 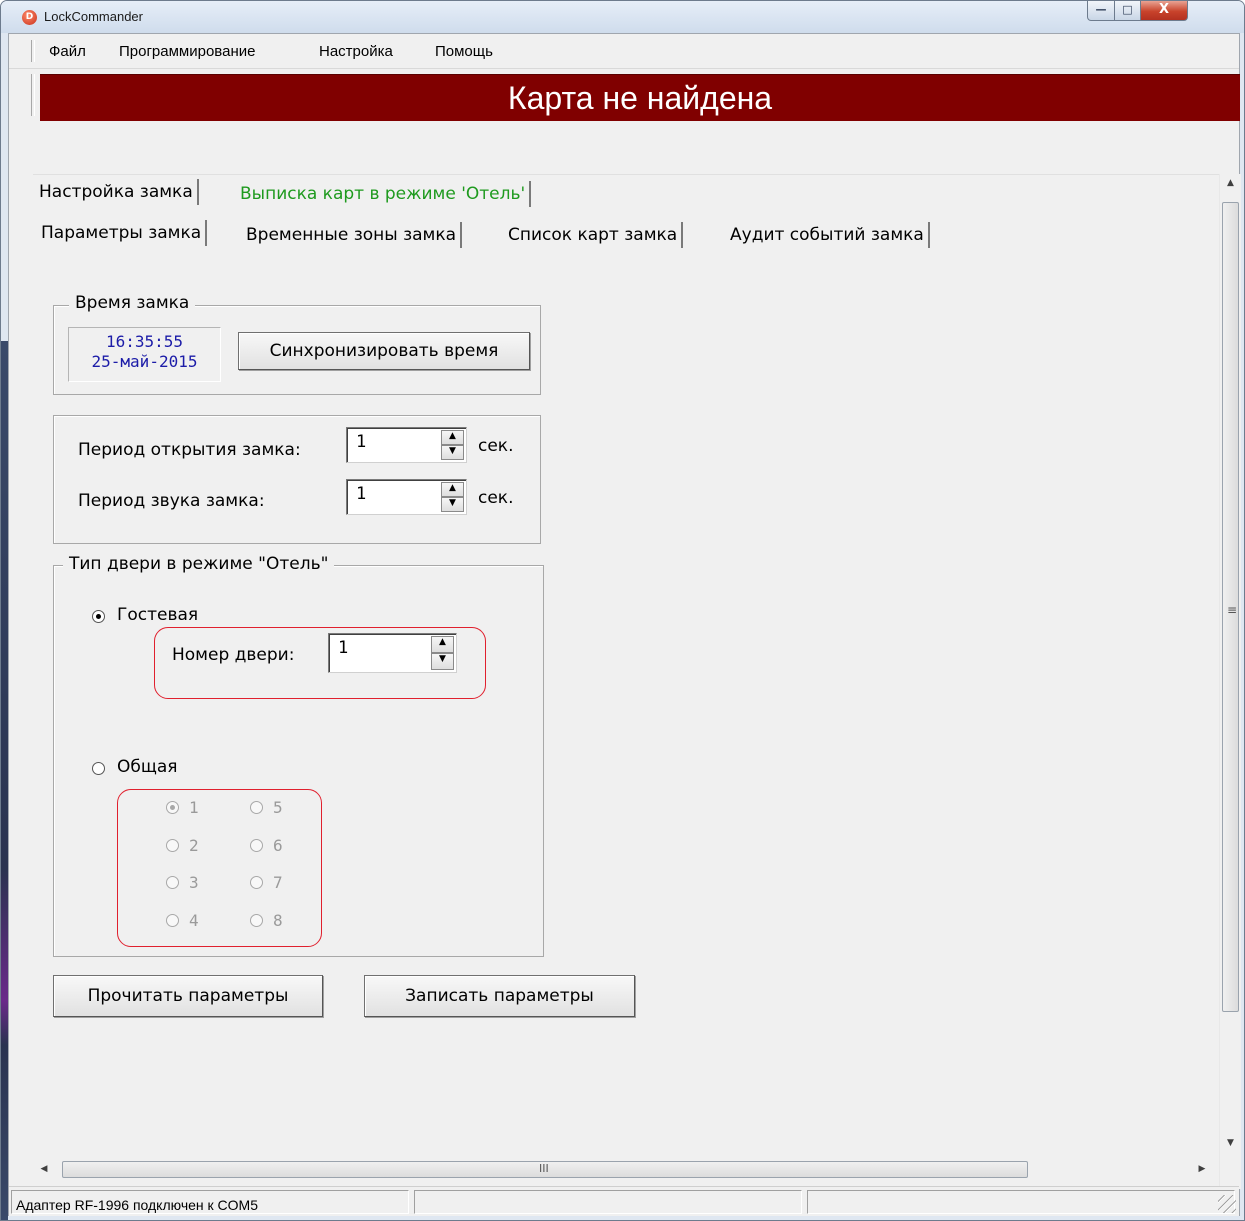 I want to click on sound-period-unit: сек., so click(x=496, y=498).